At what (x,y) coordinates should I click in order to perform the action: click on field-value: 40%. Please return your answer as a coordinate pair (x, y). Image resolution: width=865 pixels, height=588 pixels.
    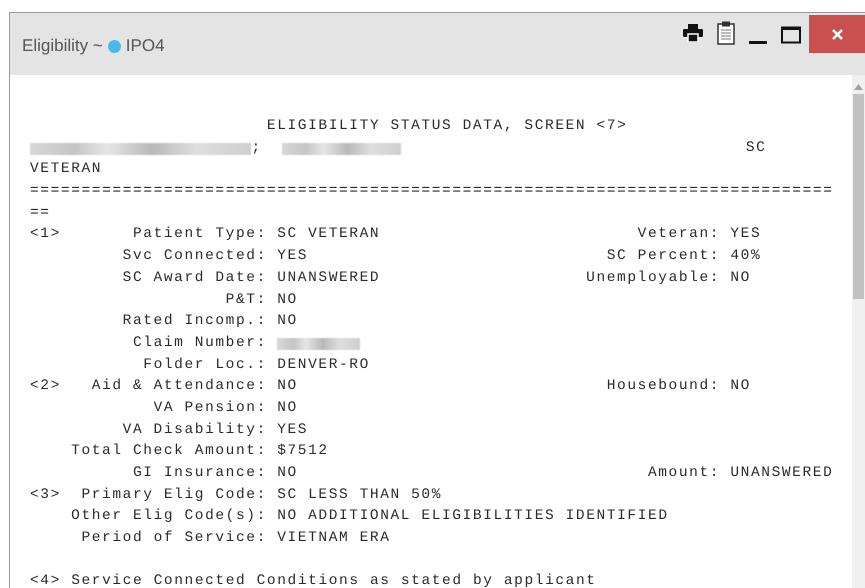
    Looking at the image, I should click on (746, 256).